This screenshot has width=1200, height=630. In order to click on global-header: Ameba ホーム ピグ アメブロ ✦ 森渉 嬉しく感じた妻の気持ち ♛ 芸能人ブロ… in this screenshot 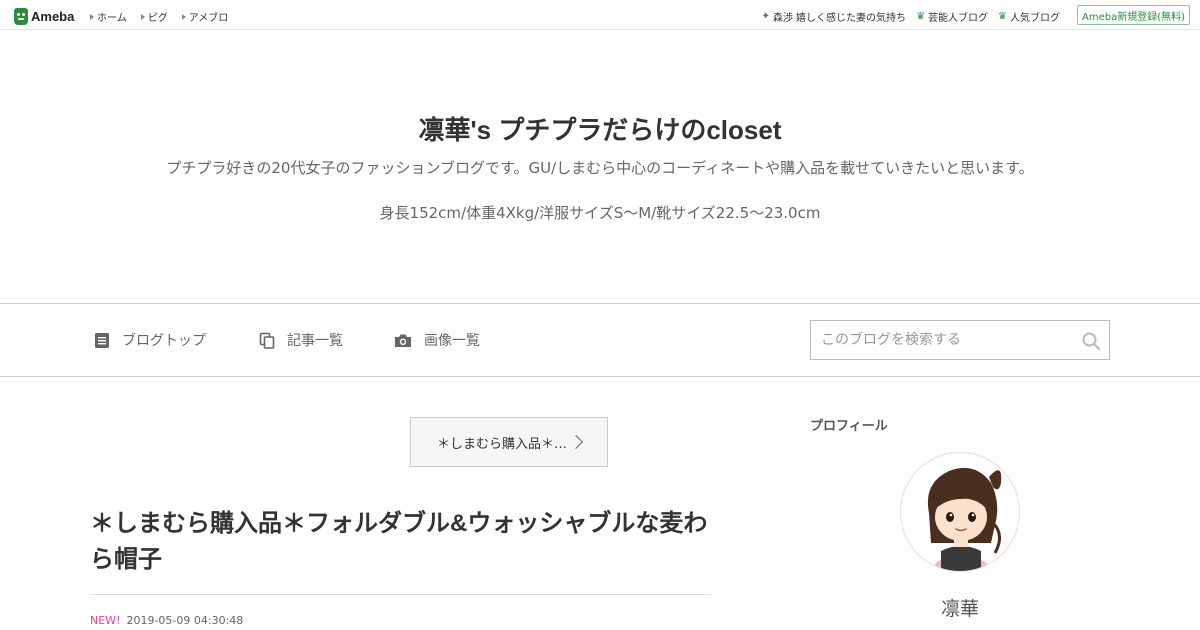, I will do `click(600, 15)`.